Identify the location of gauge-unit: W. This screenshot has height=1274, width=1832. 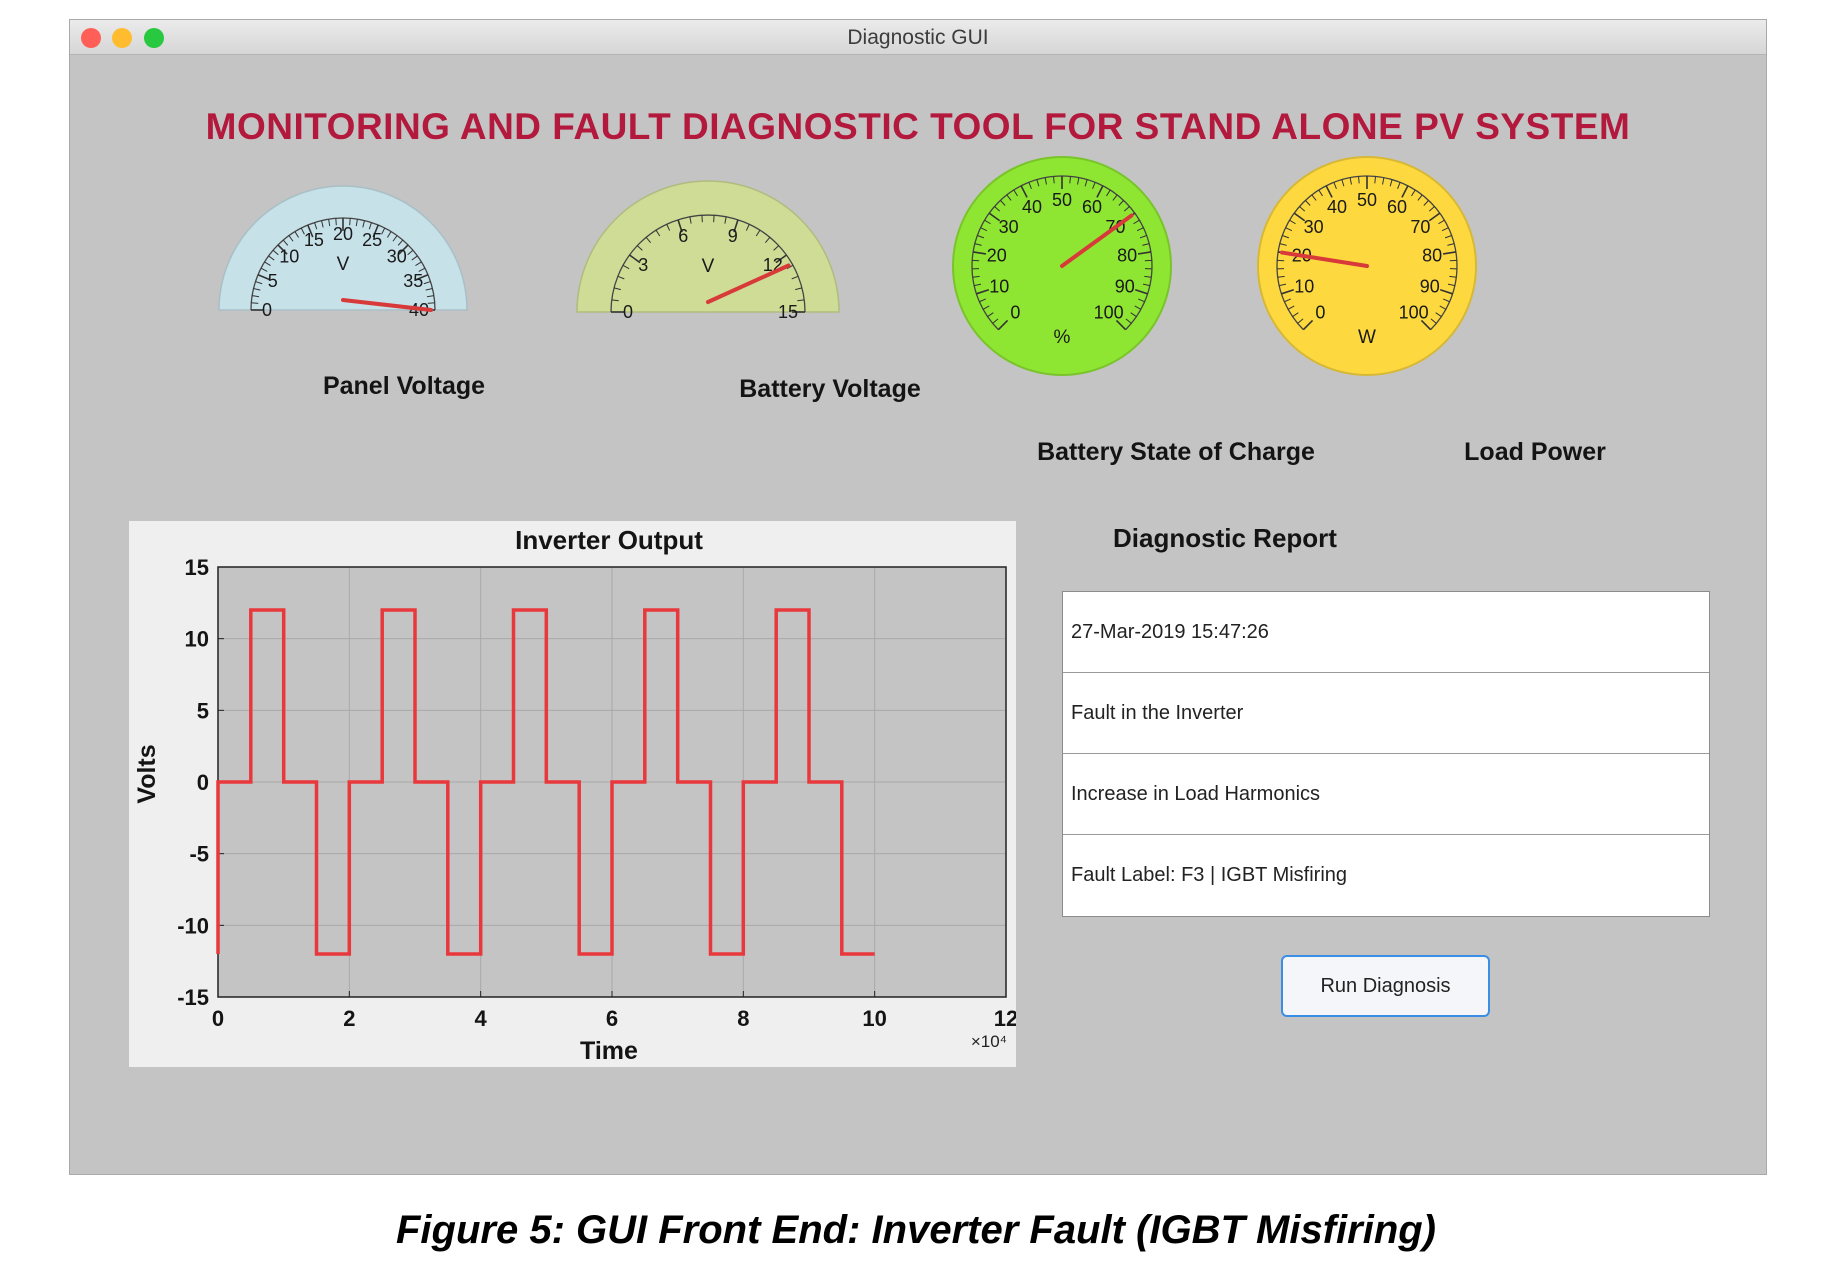
(1367, 337).